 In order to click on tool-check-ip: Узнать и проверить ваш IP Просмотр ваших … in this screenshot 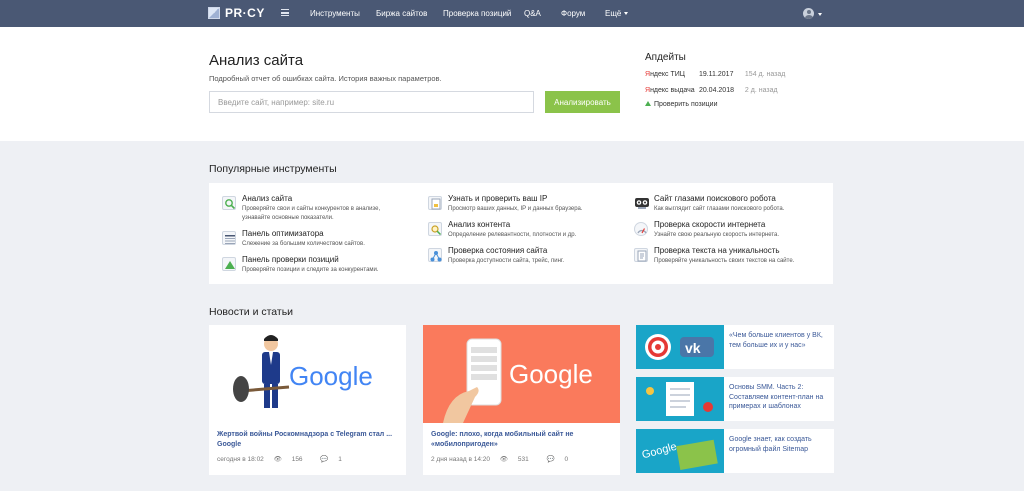, I will do `click(505, 204)`.